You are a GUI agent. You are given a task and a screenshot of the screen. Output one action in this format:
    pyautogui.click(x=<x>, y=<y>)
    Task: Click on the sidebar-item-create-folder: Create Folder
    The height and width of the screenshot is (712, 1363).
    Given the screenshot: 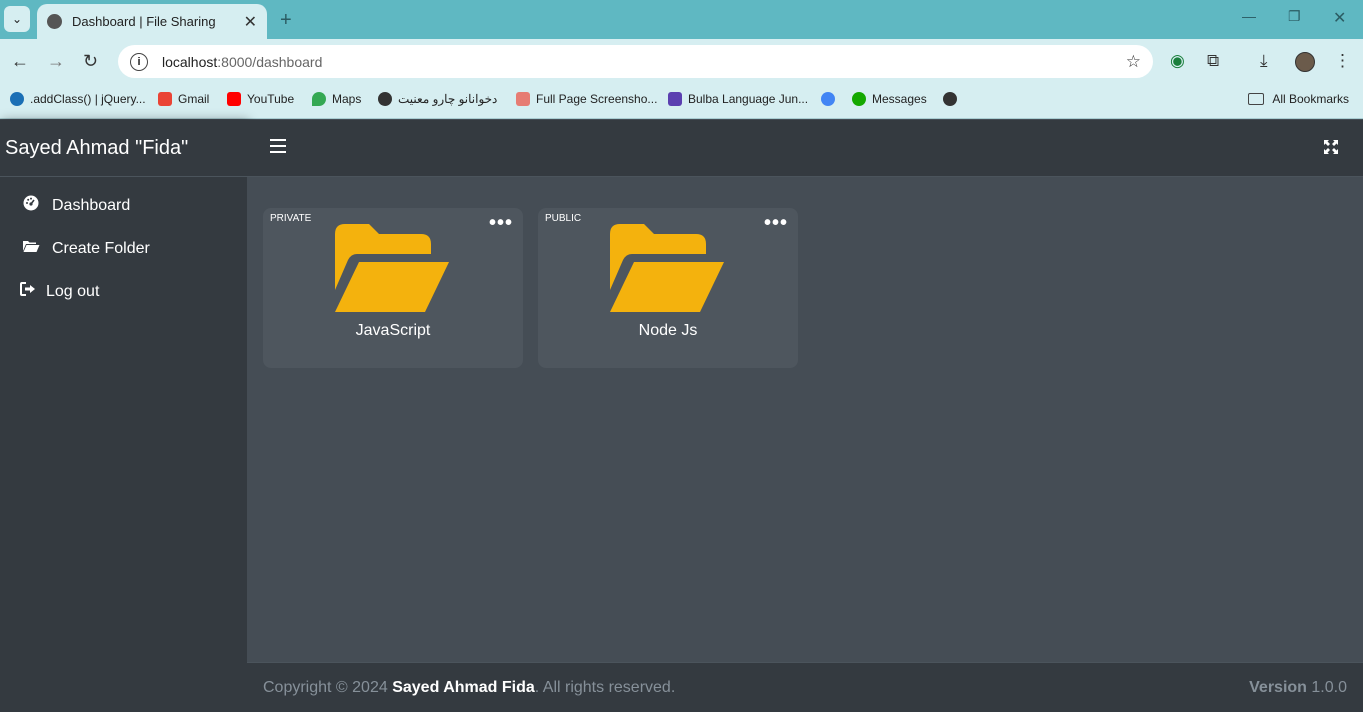 What is the action you would take?
    pyautogui.click(x=123, y=248)
    